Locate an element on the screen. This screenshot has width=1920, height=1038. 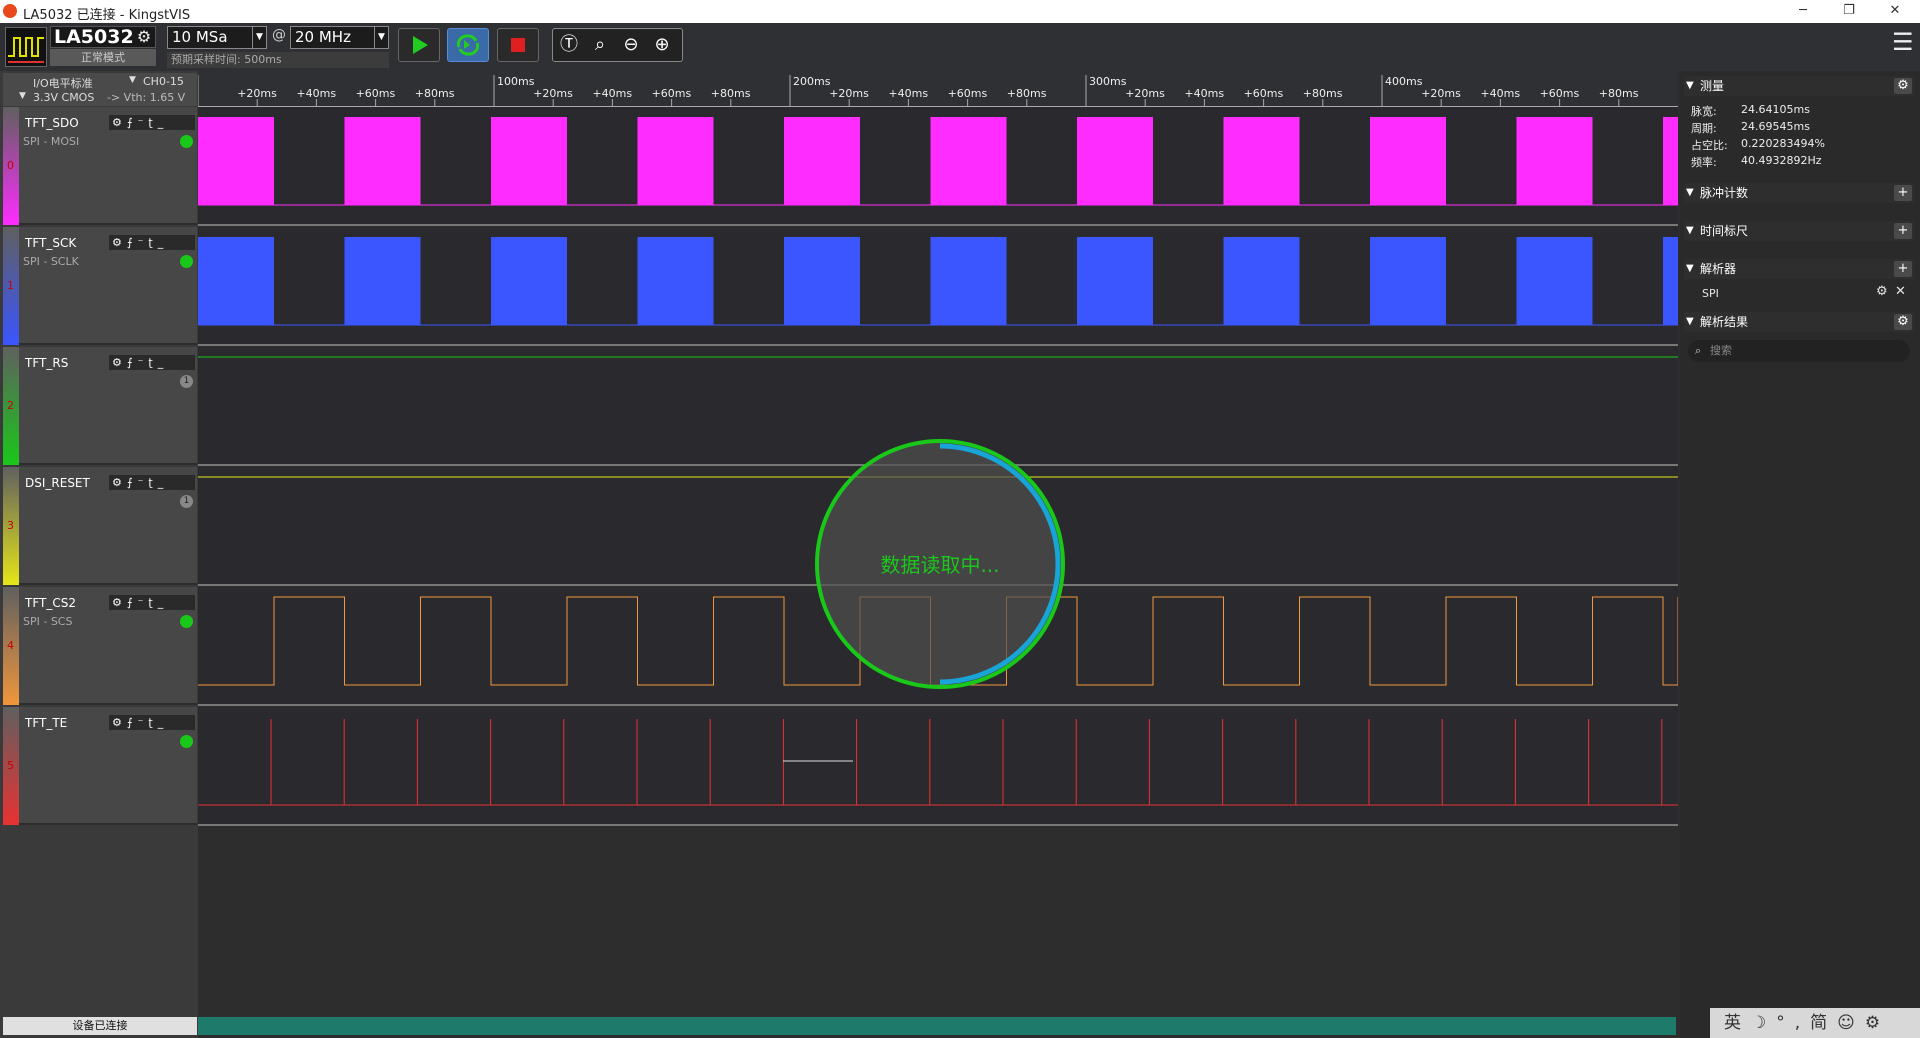
stop-button is located at coordinates (518, 45).